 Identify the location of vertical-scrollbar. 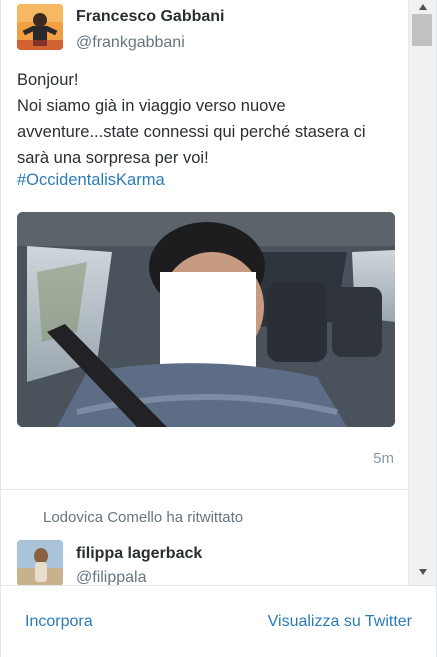
(422, 292).